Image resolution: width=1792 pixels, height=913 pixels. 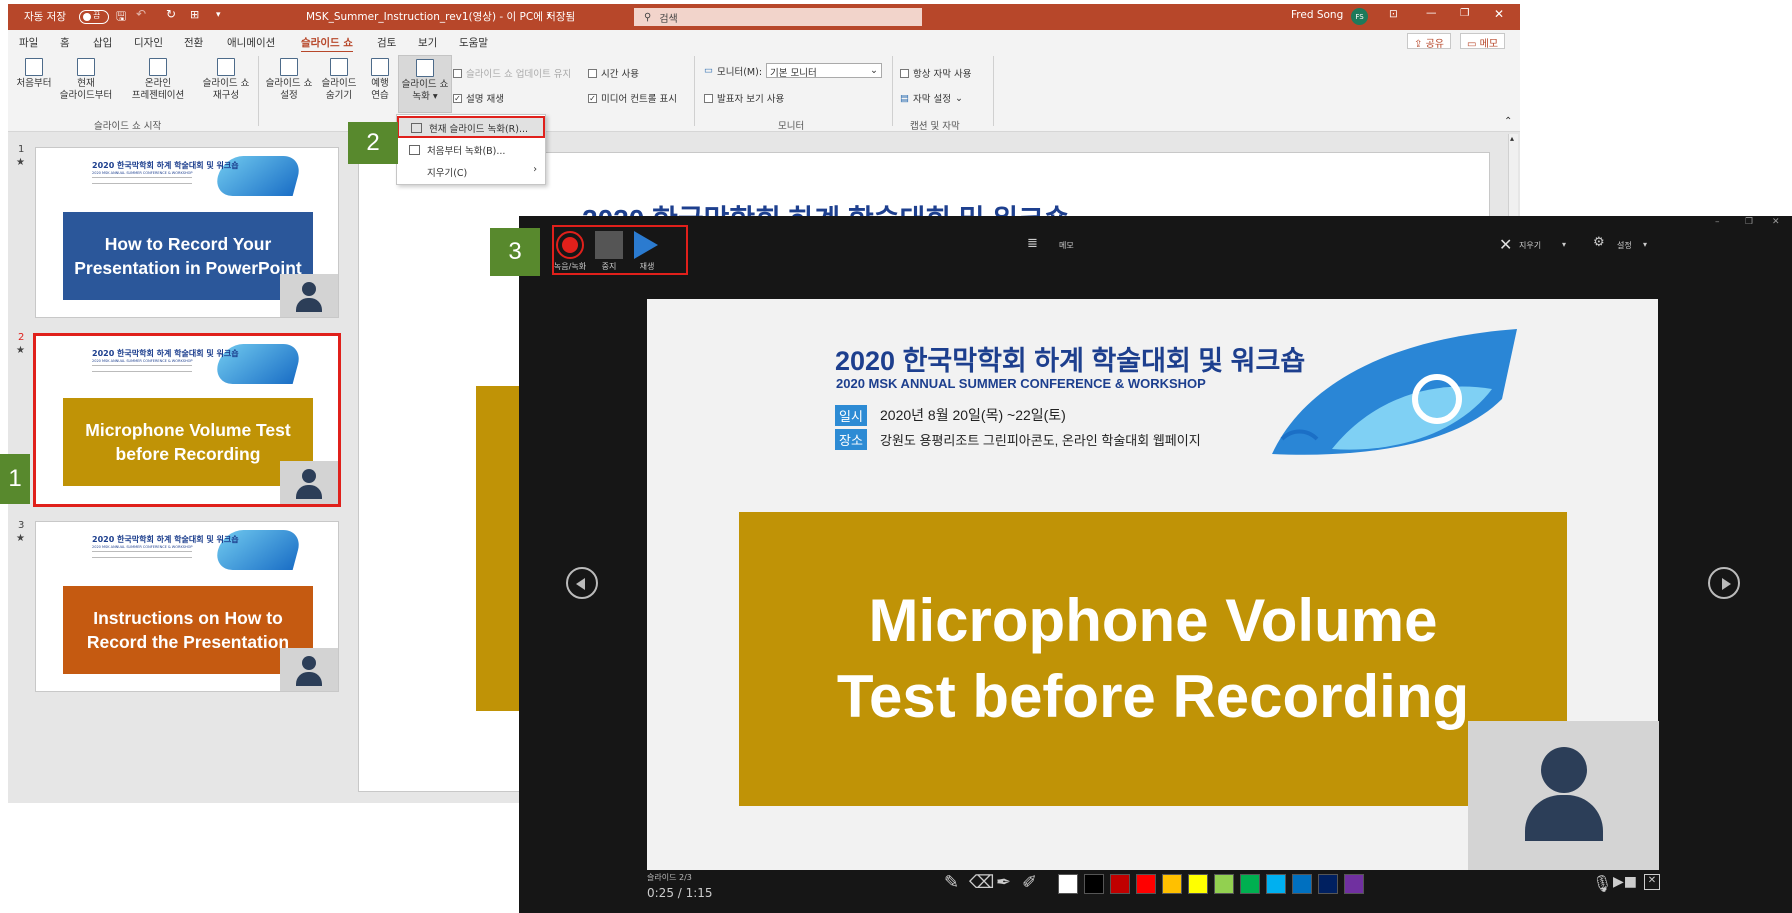 I want to click on custom-show-label-1: 슬라이드 쇼, so click(x=226, y=83).